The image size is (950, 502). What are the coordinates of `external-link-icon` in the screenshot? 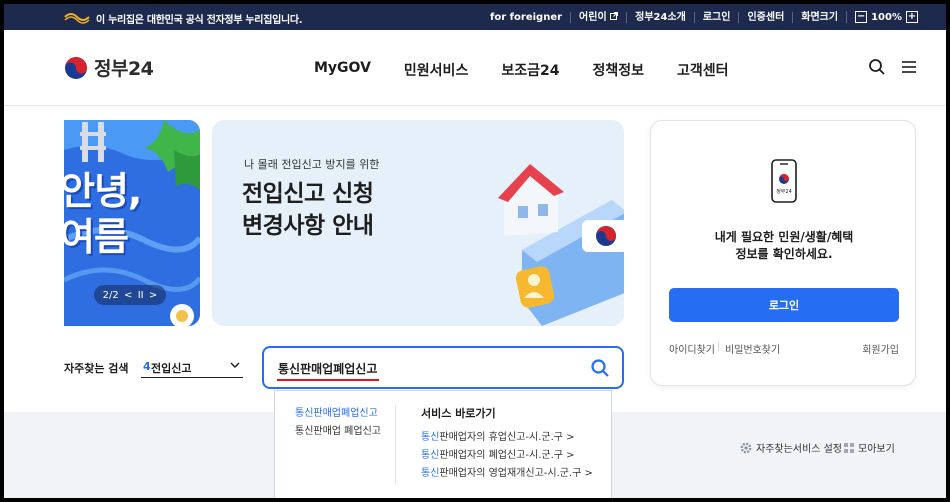 It's located at (614, 15).